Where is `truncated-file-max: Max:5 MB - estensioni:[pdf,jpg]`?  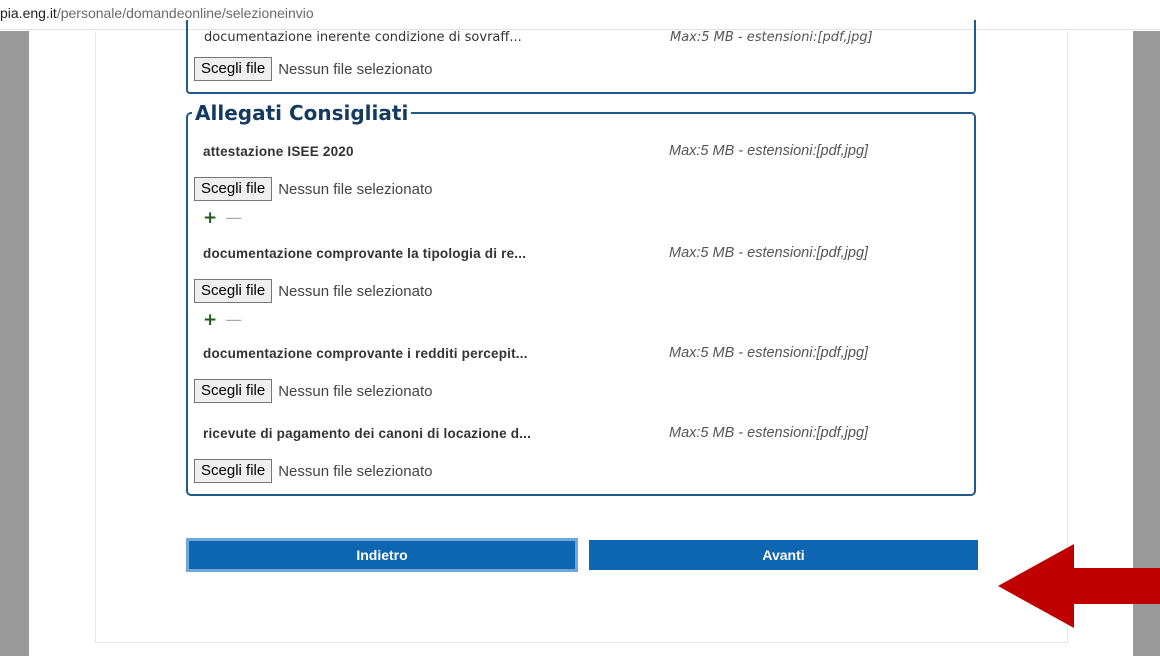 truncated-file-max: Max:5 MB - estensioni:[pdf,jpg] is located at coordinates (771, 37).